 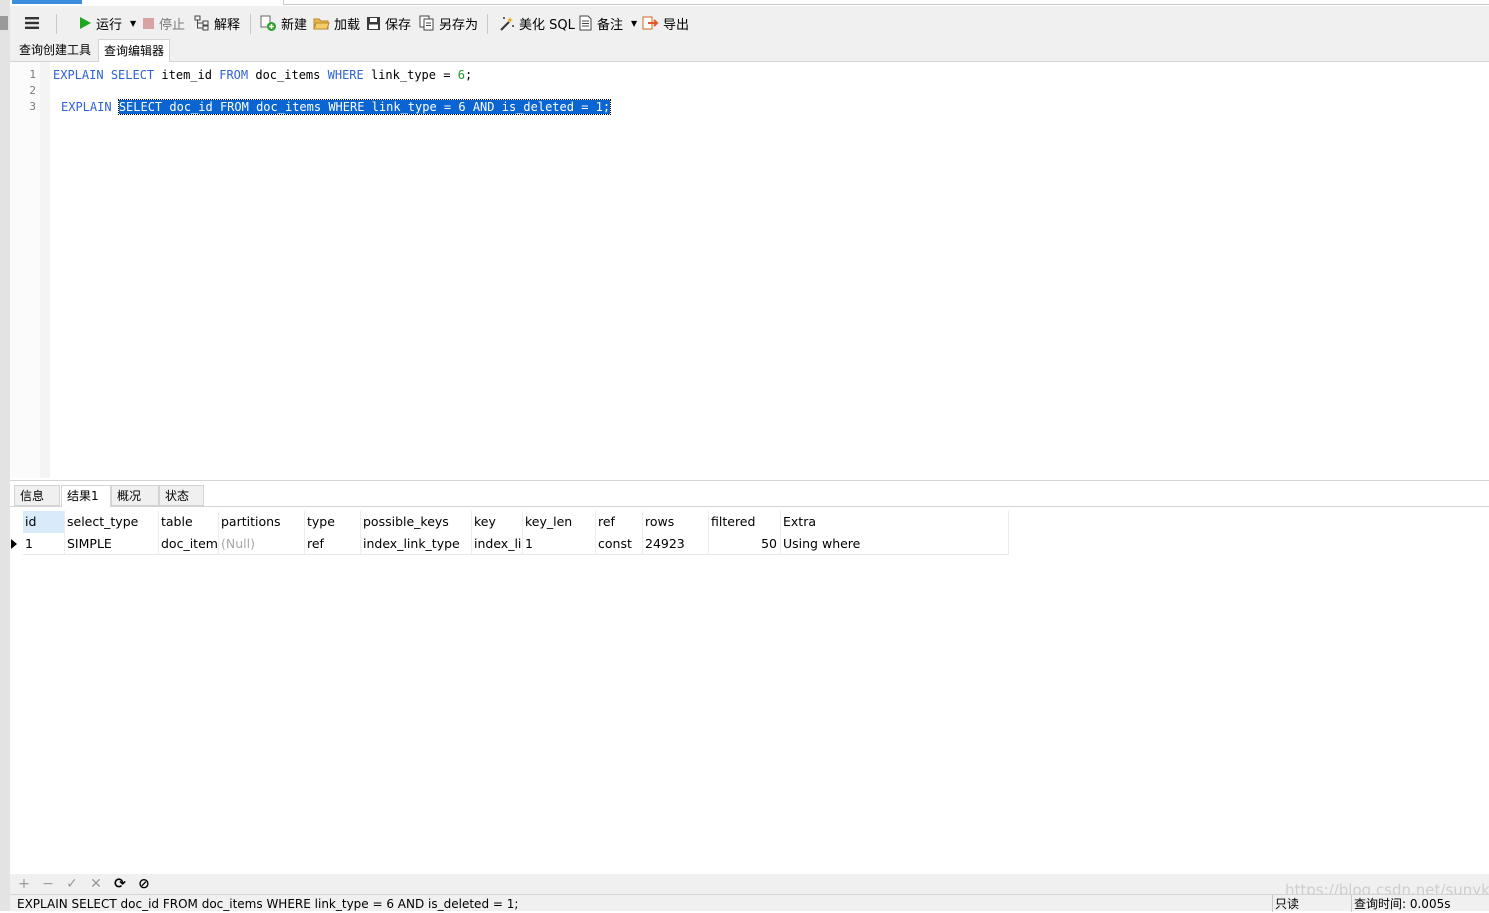 I want to click on save-button: 保存, so click(x=388, y=23).